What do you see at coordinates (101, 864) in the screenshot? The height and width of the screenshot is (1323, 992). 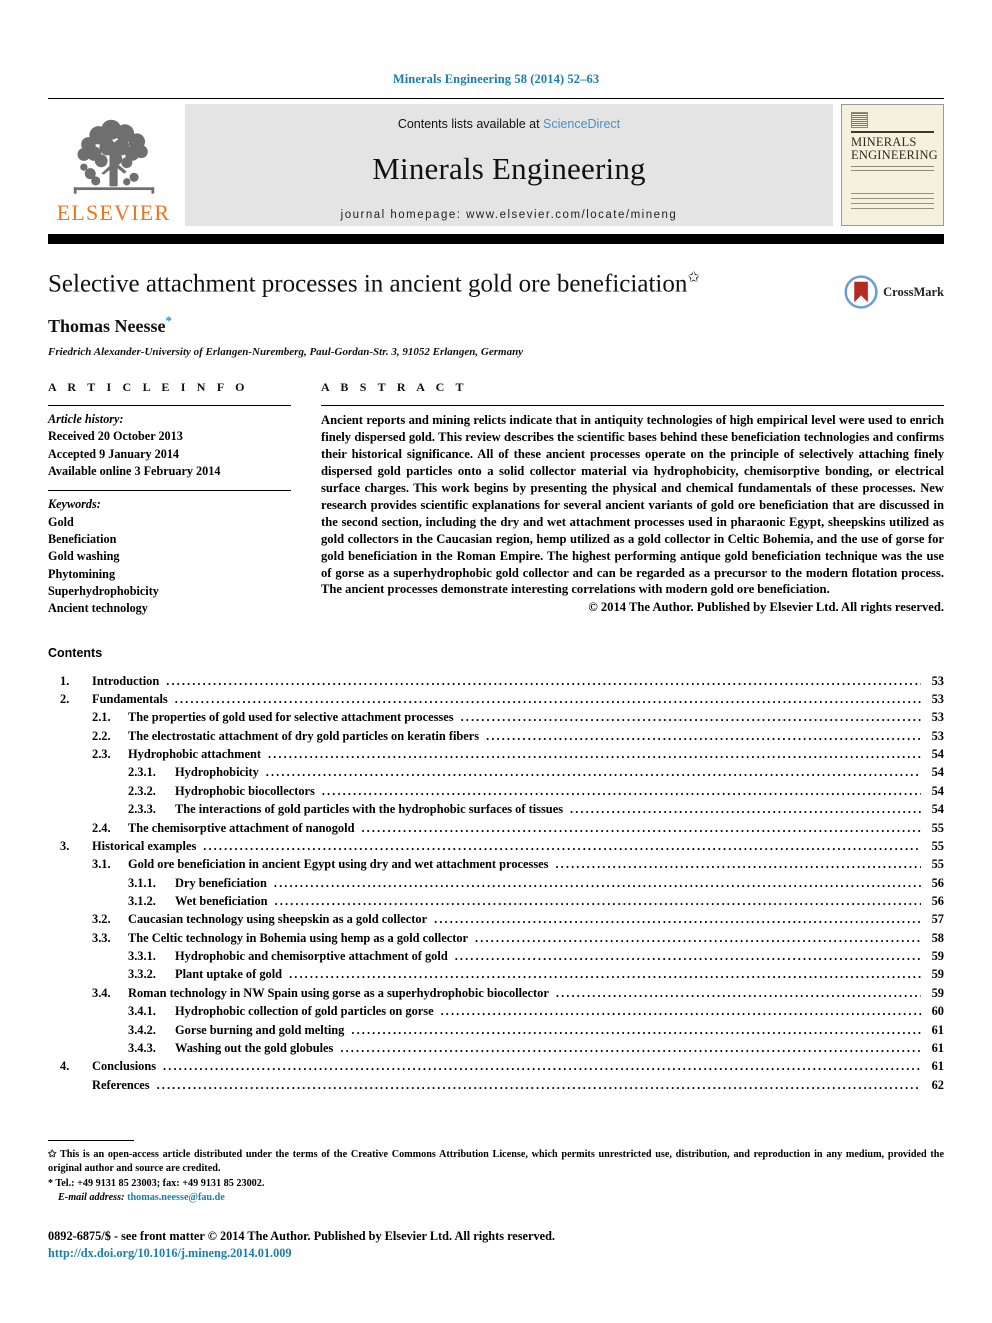 I see `toc-entry-number: 3.1.` at bounding box center [101, 864].